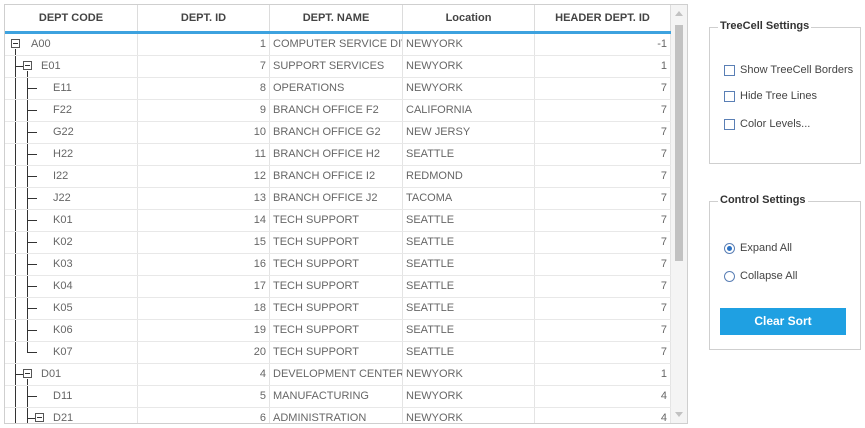  I want to click on dept-code-cell: G22, so click(71, 132).